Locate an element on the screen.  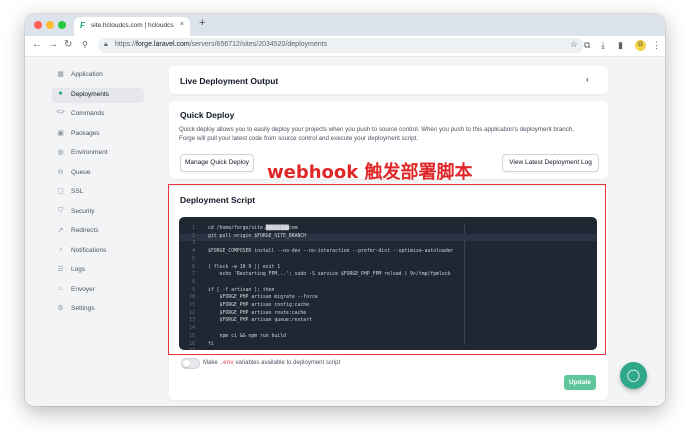
minimize-window-button is located at coordinates (50, 25).